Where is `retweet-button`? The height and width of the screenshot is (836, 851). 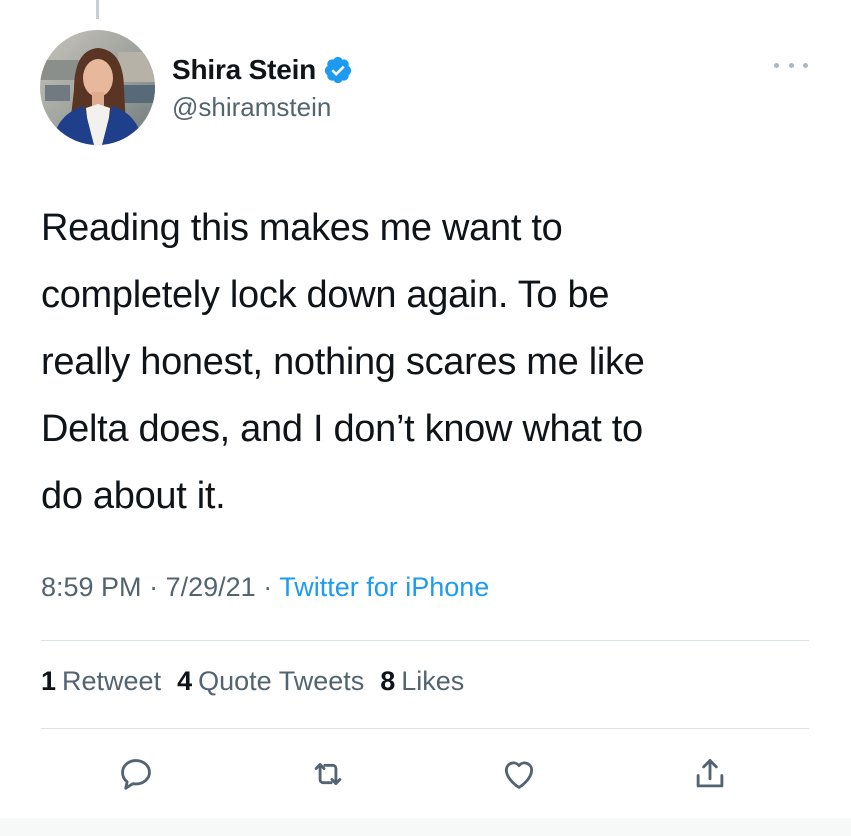
retweet-button is located at coordinates (328, 774).